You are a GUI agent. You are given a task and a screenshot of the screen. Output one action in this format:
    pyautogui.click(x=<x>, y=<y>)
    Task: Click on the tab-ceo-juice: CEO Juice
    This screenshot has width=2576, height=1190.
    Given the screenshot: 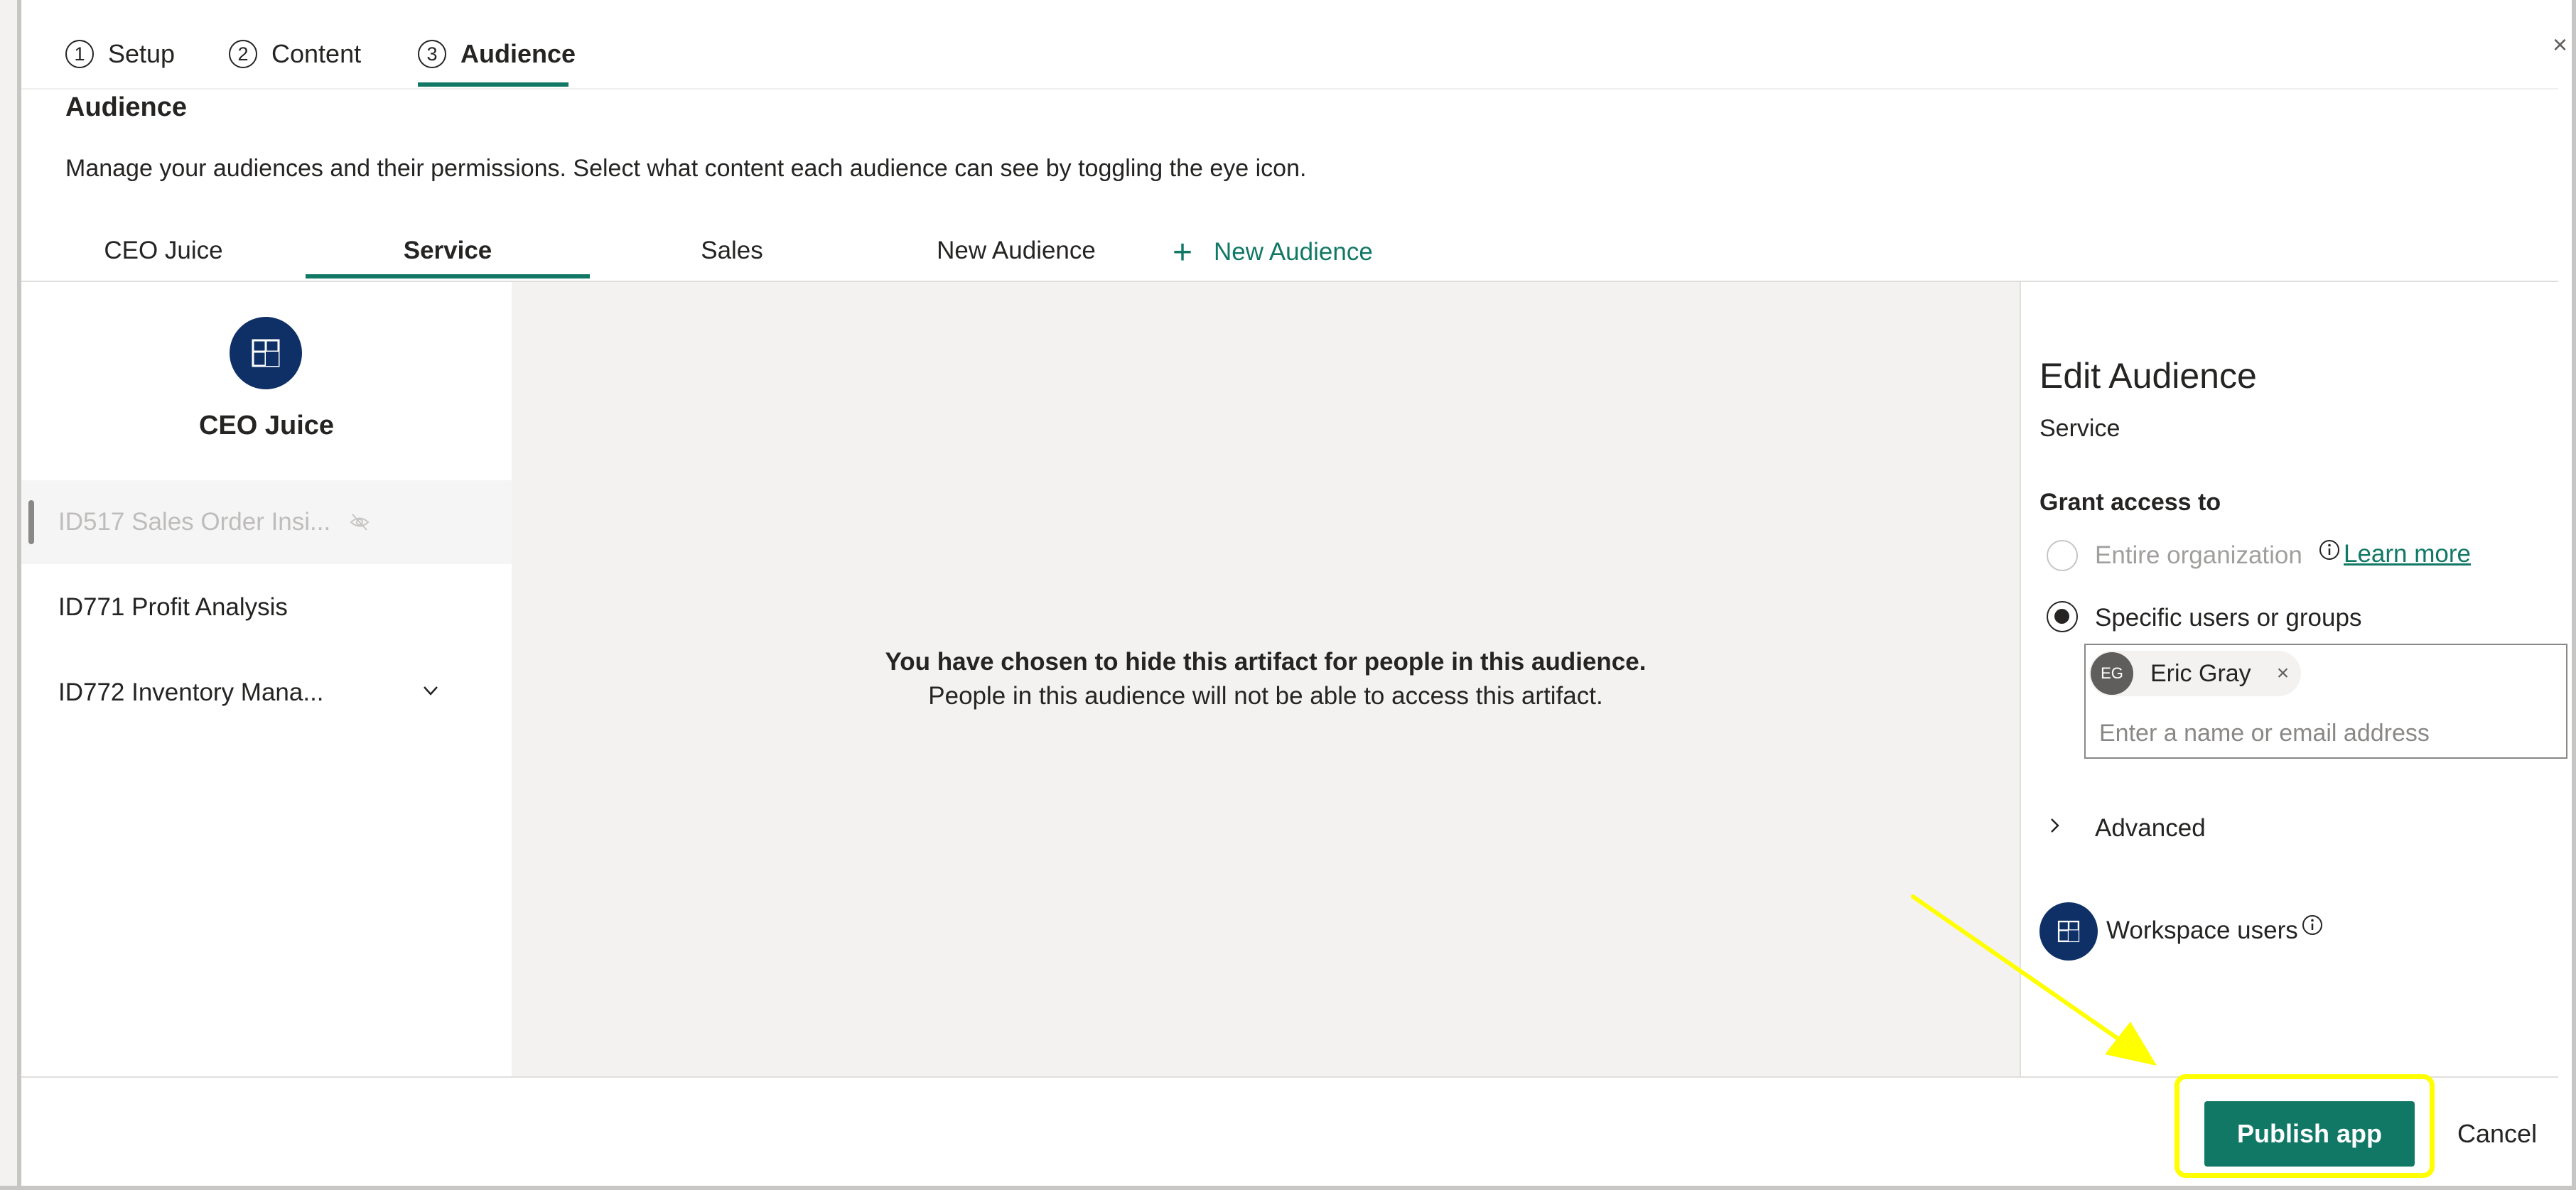 What is the action you would take?
    pyautogui.click(x=163, y=251)
    